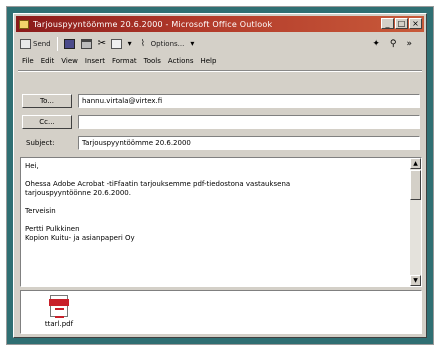 The height and width of the screenshot is (351, 440). I want to click on send-label: Send, so click(42, 44).